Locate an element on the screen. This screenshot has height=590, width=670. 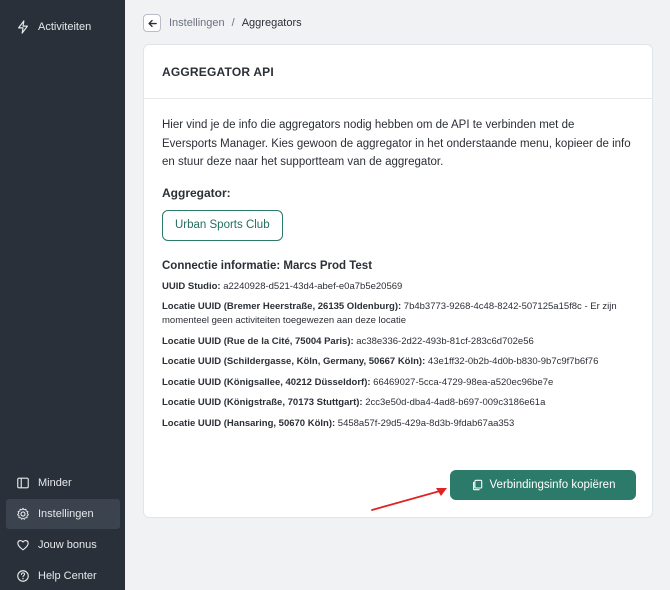
copy-icon is located at coordinates (477, 485).